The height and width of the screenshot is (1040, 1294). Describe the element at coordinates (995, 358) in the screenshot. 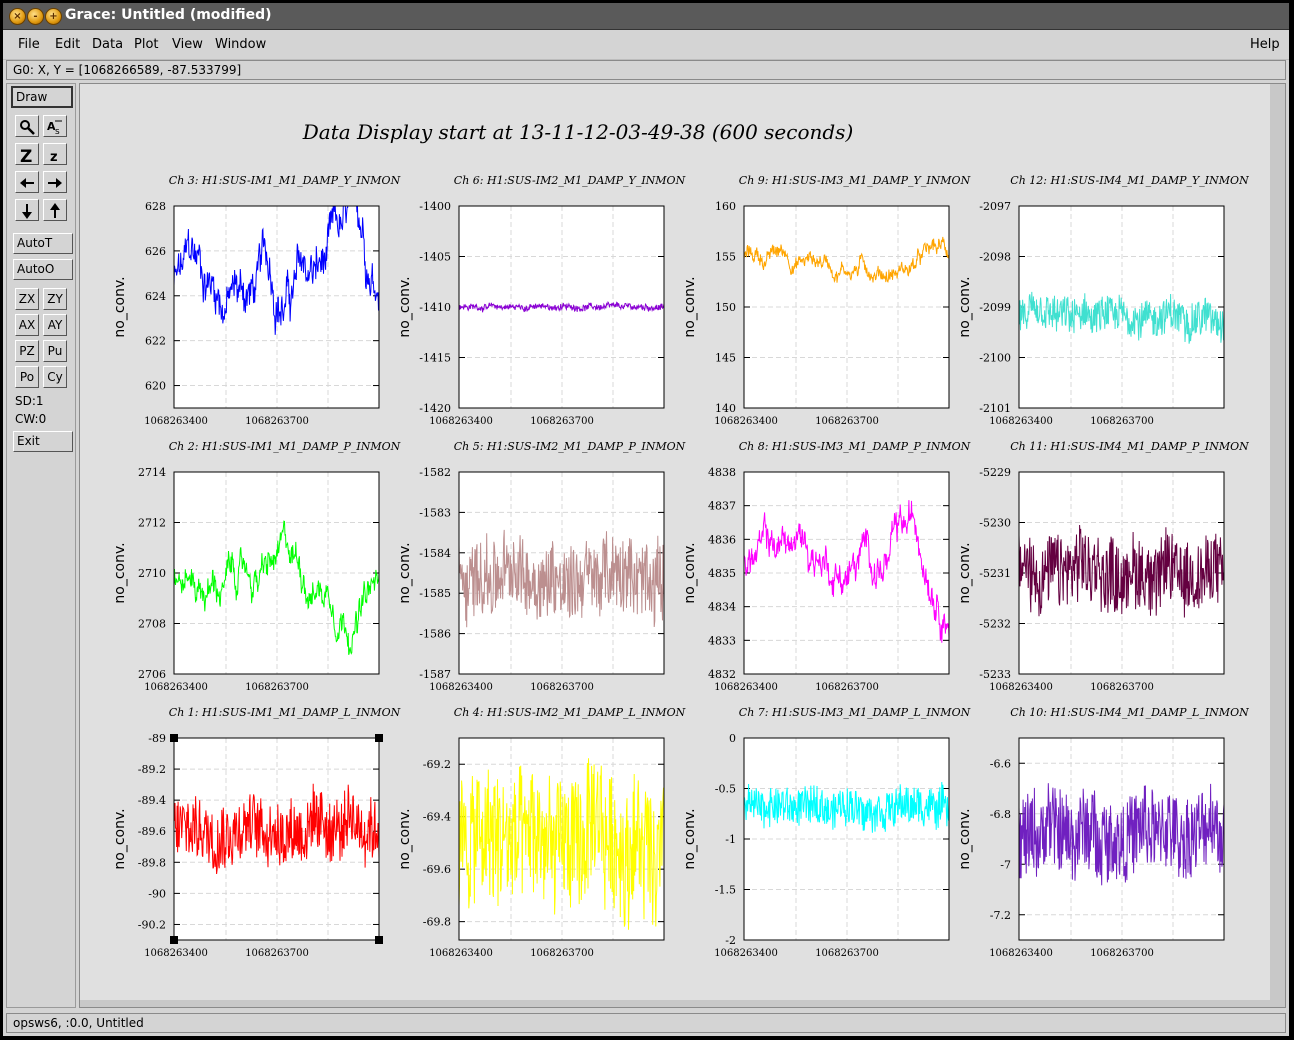

I see `y-tick-label: -2100` at that location.